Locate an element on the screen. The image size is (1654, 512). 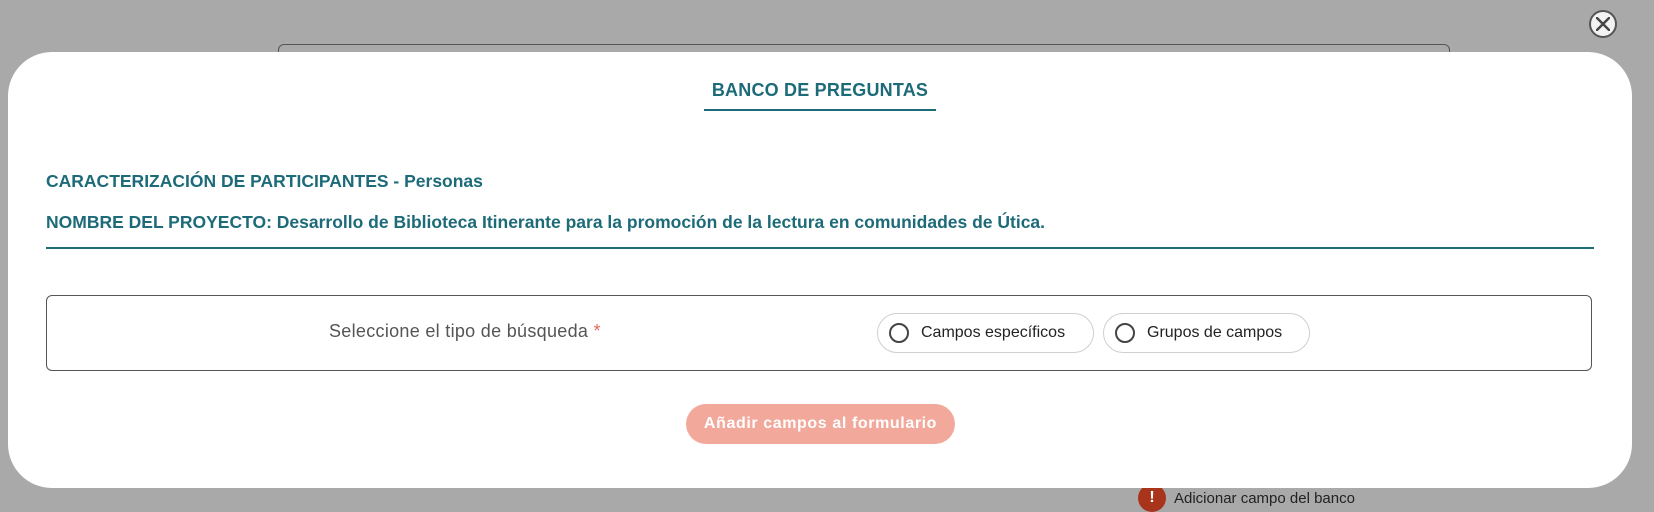
background-action-label: Adicionar campo del banco is located at coordinates (1264, 498).